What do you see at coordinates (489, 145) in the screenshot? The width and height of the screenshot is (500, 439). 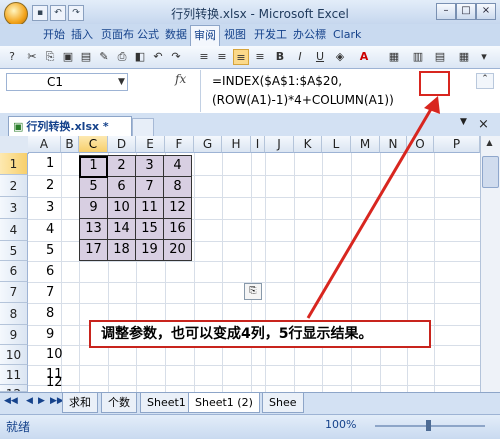 I see `scroll-up-icon: ▲` at bounding box center [489, 145].